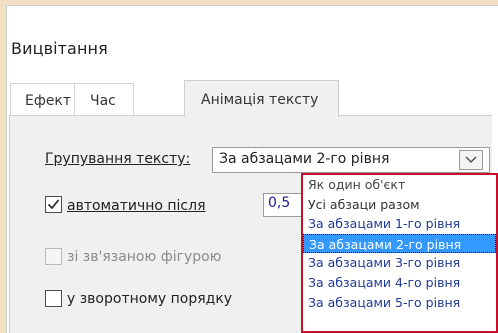 This screenshot has height=333, width=498. What do you see at coordinates (399, 224) in the screenshot?
I see `dropdown-option-level-1: За абзацами 1-го рівня` at bounding box center [399, 224].